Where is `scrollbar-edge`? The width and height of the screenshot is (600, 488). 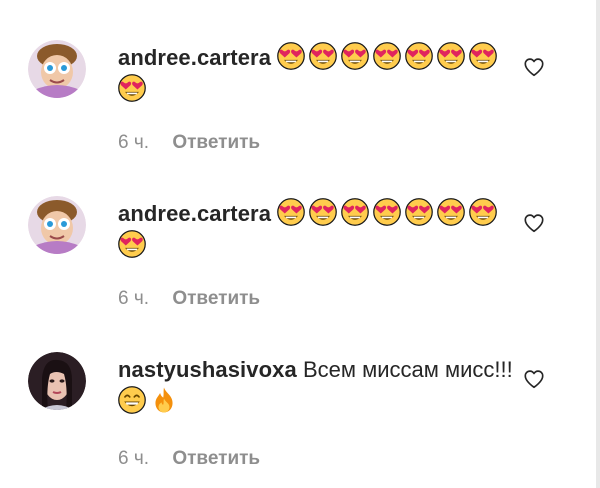
scrollbar-edge is located at coordinates (598, 244).